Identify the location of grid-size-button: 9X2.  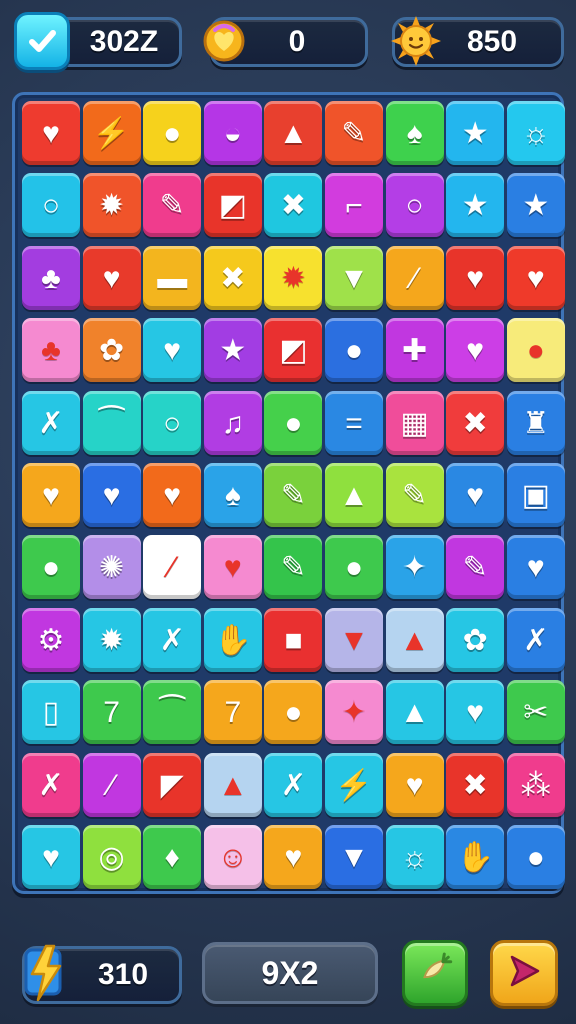
(290, 973).